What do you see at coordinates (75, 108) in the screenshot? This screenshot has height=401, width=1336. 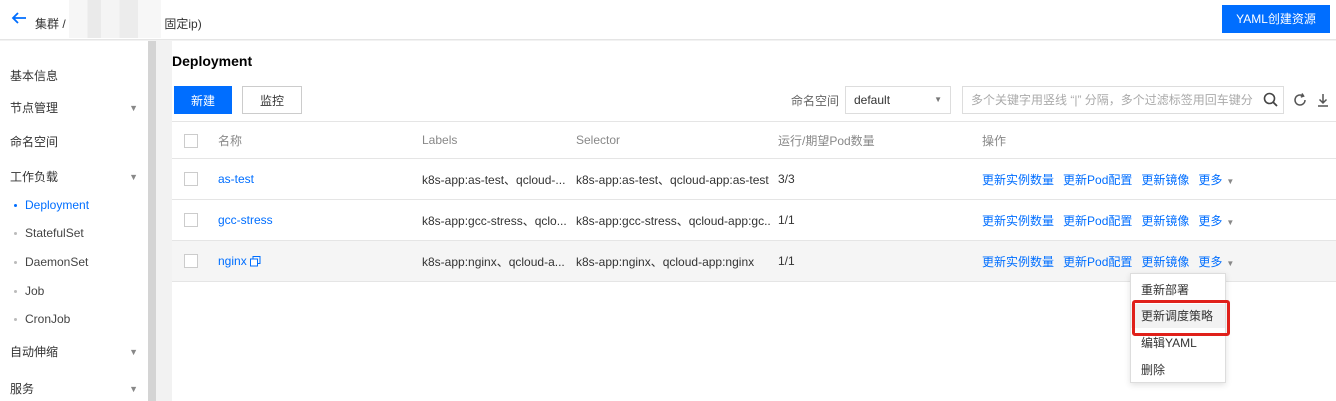 I see `sidebar-item-nodes: 节点管理 ▼` at bounding box center [75, 108].